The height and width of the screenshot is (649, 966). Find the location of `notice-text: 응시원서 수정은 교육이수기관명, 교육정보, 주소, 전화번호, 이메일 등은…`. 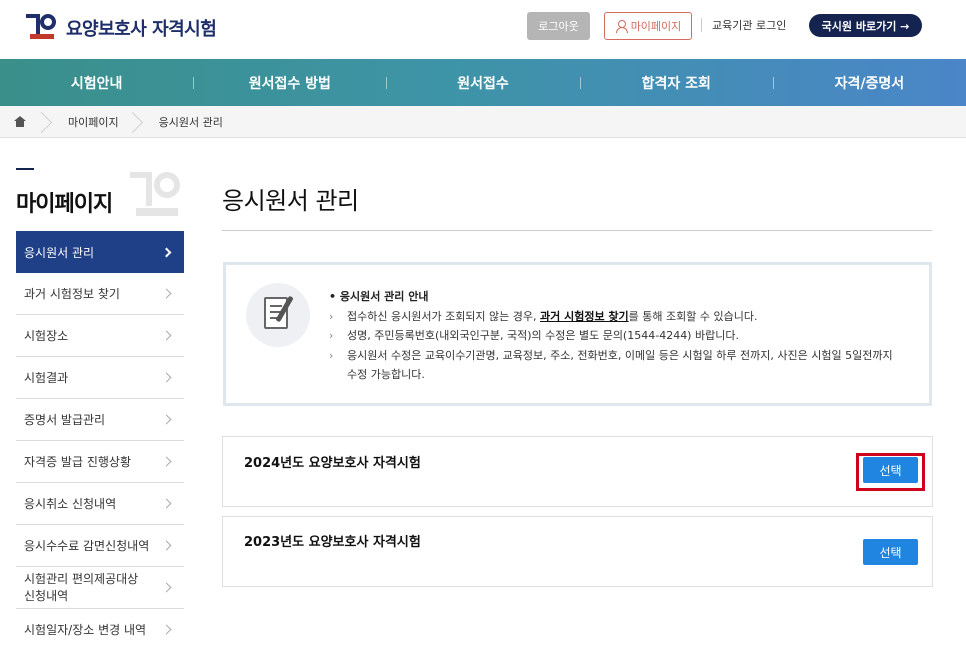

notice-text: 응시원서 수정은 교육이수기관명, 교육정보, 주소, 전화번호, 이메일 등은… is located at coordinates (620, 365).